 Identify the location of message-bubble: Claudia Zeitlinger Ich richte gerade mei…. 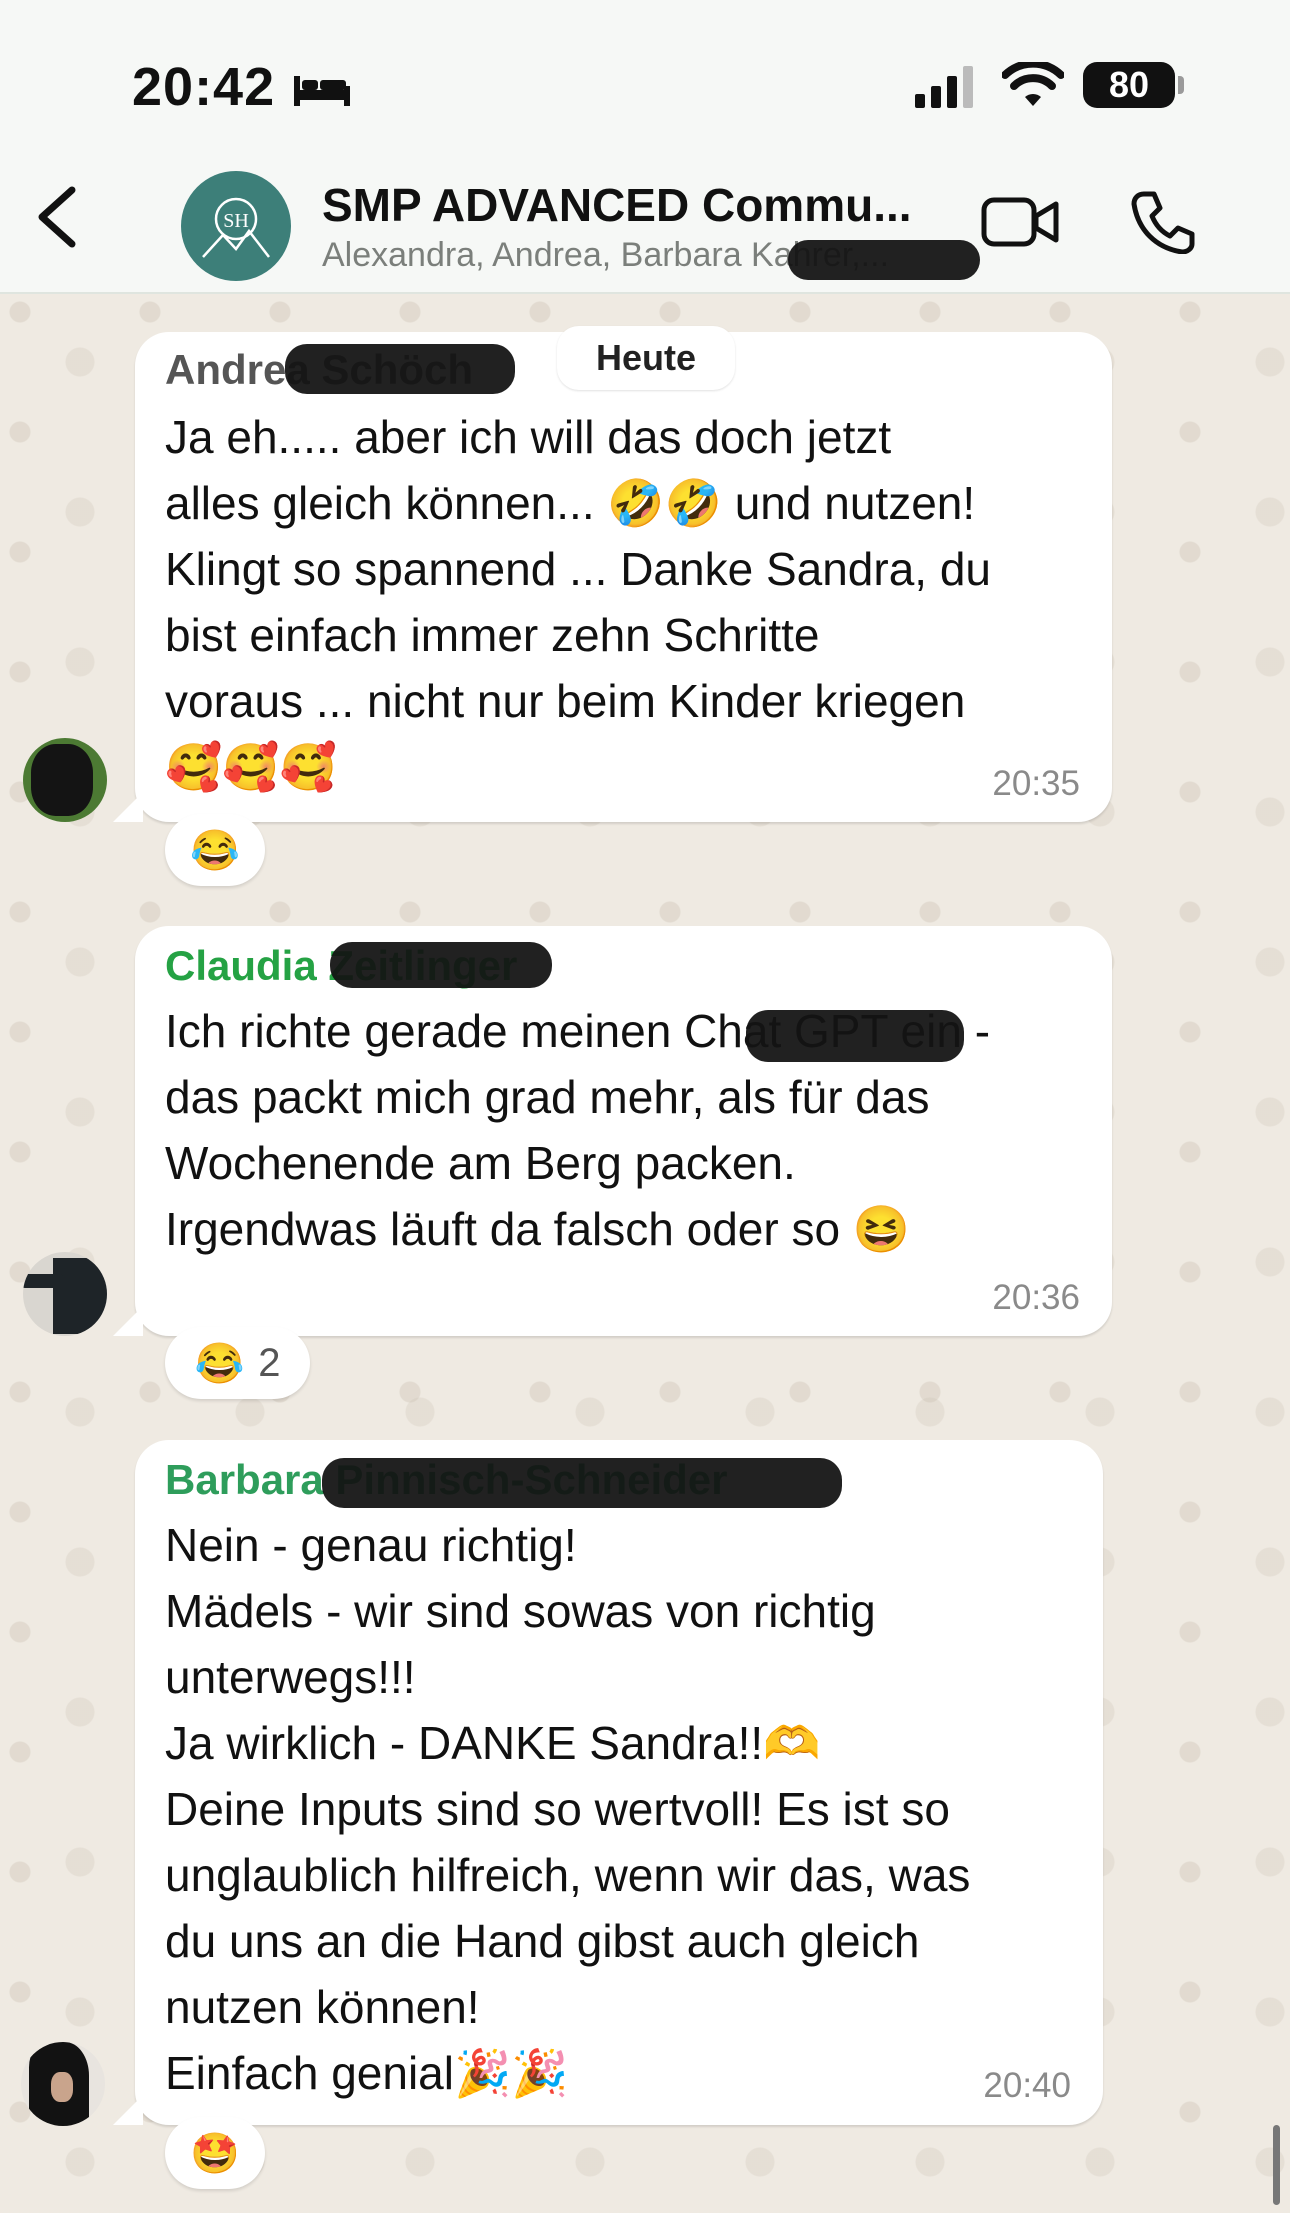
(612, 1131).